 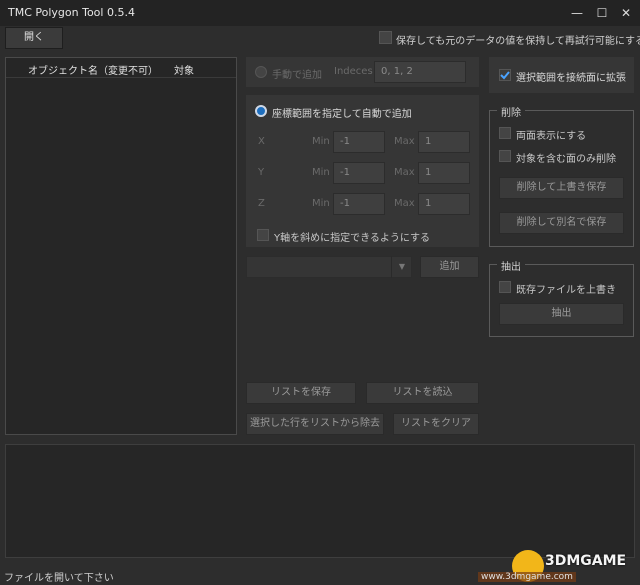 I want to click on indices-label: Indeces, so click(x=353, y=71).